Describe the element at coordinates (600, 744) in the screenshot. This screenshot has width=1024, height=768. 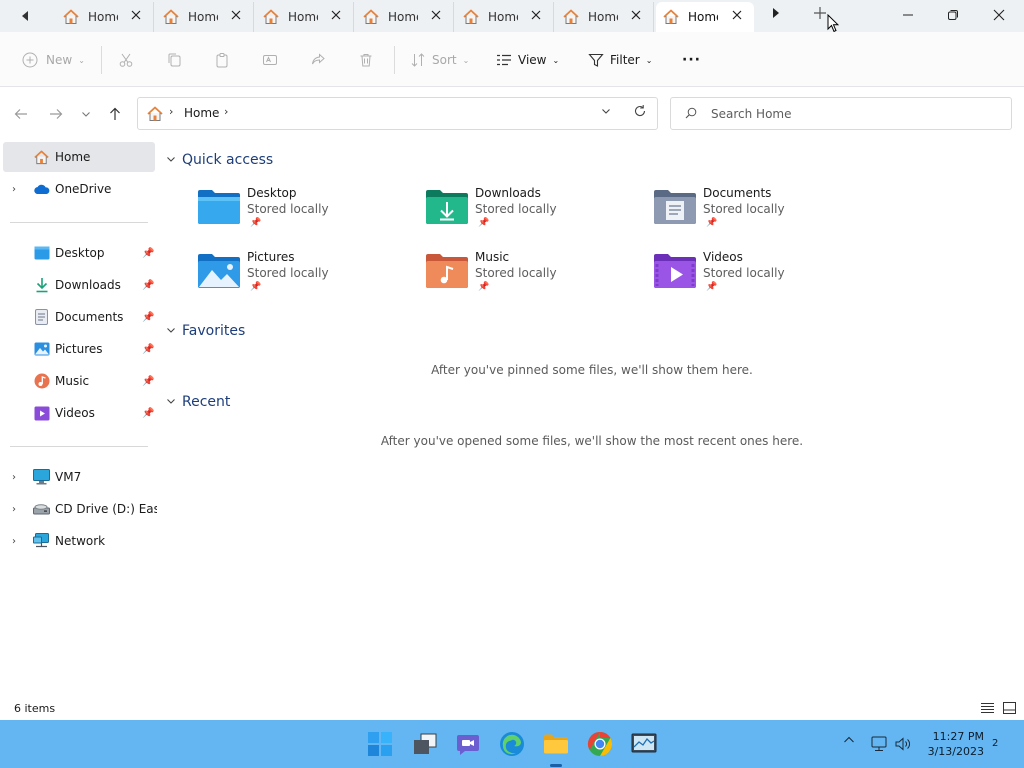
I see `chrome-browser-button` at that location.